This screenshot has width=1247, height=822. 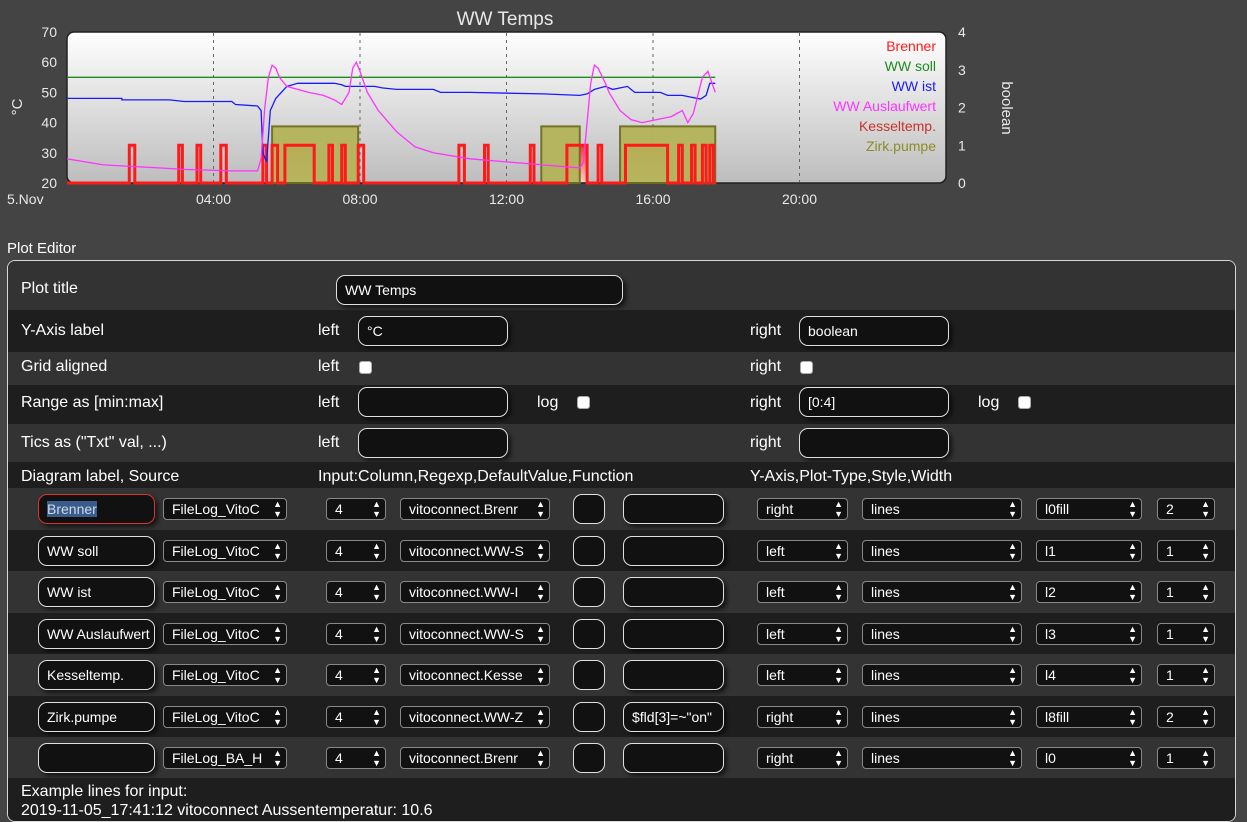 What do you see at coordinates (1024, 402) in the screenshot?
I see `range-right-log-checkbox` at bounding box center [1024, 402].